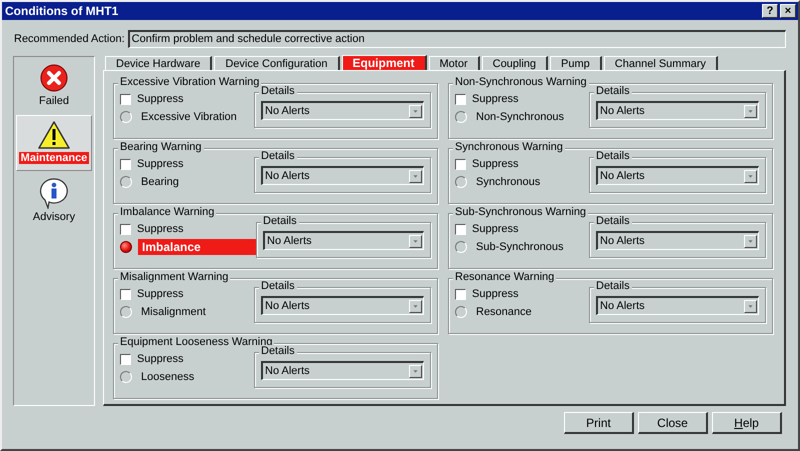  Describe the element at coordinates (520, 212) in the screenshot. I see `group-title: Sub-Synchronous Warning` at that location.